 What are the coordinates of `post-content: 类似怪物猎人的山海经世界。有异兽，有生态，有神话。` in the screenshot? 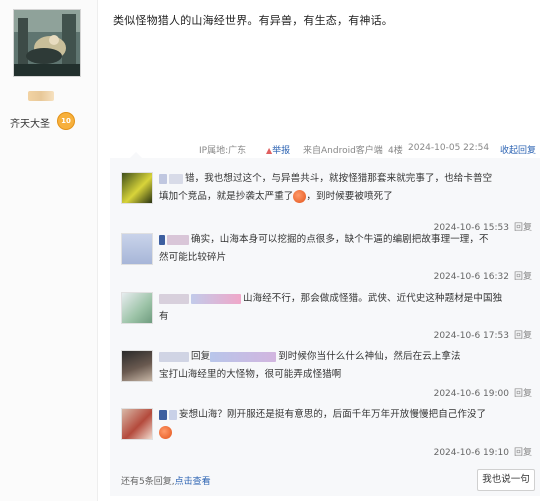 It's located at (253, 20).